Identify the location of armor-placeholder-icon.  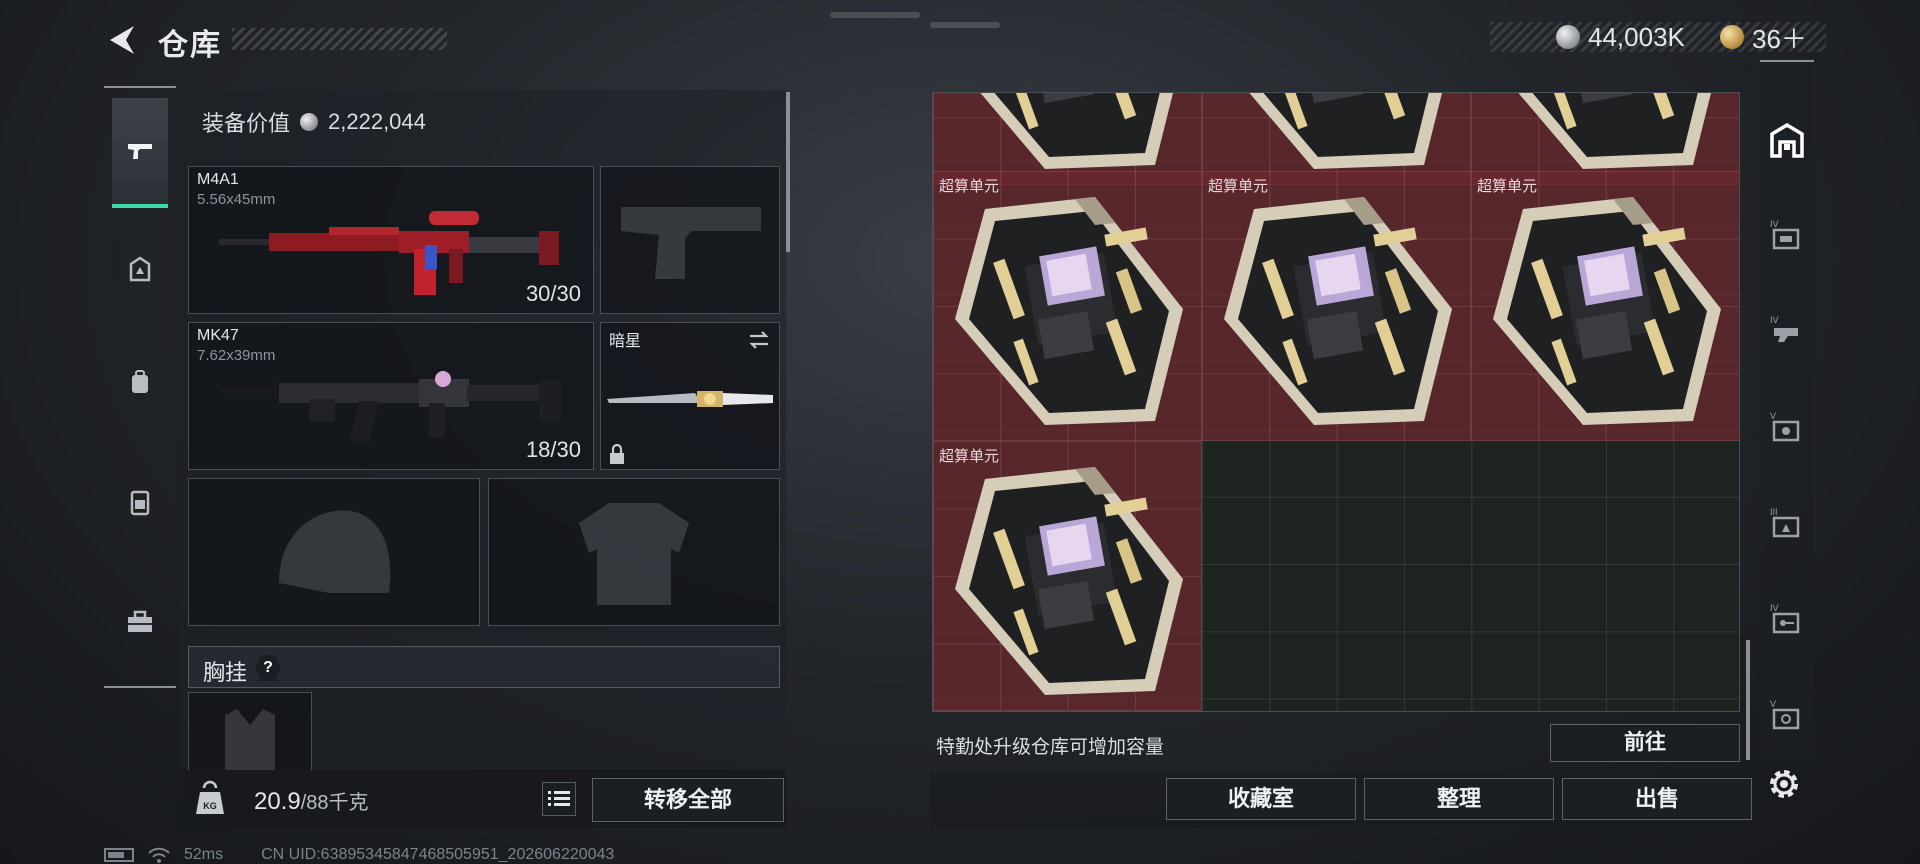
(634, 554).